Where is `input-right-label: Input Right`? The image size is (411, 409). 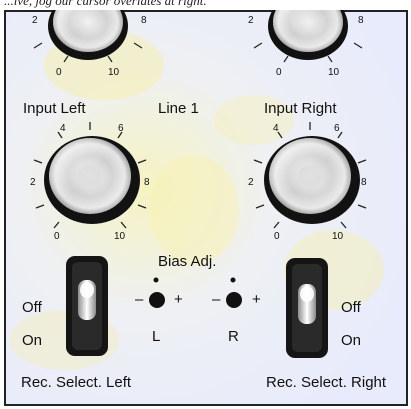 input-right-label: Input Right is located at coordinates (300, 108).